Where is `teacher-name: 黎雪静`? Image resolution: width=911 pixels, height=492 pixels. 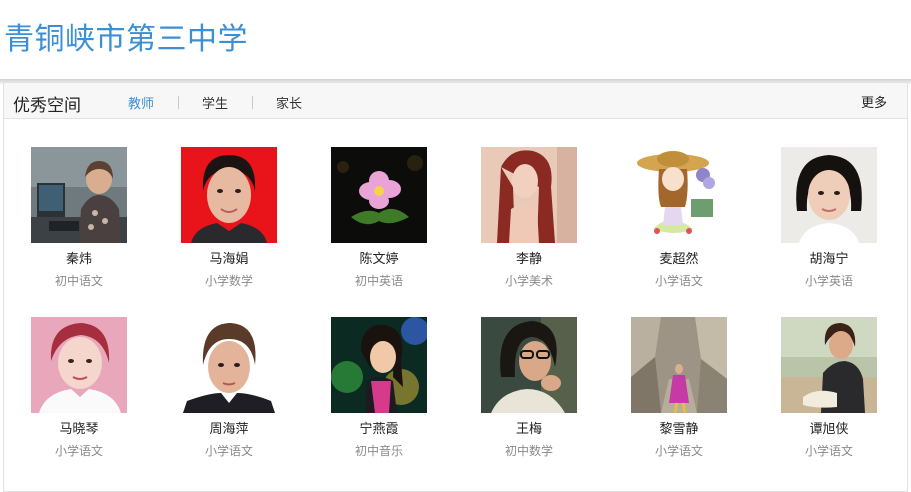 teacher-name: 黎雪静 is located at coordinates (679, 430).